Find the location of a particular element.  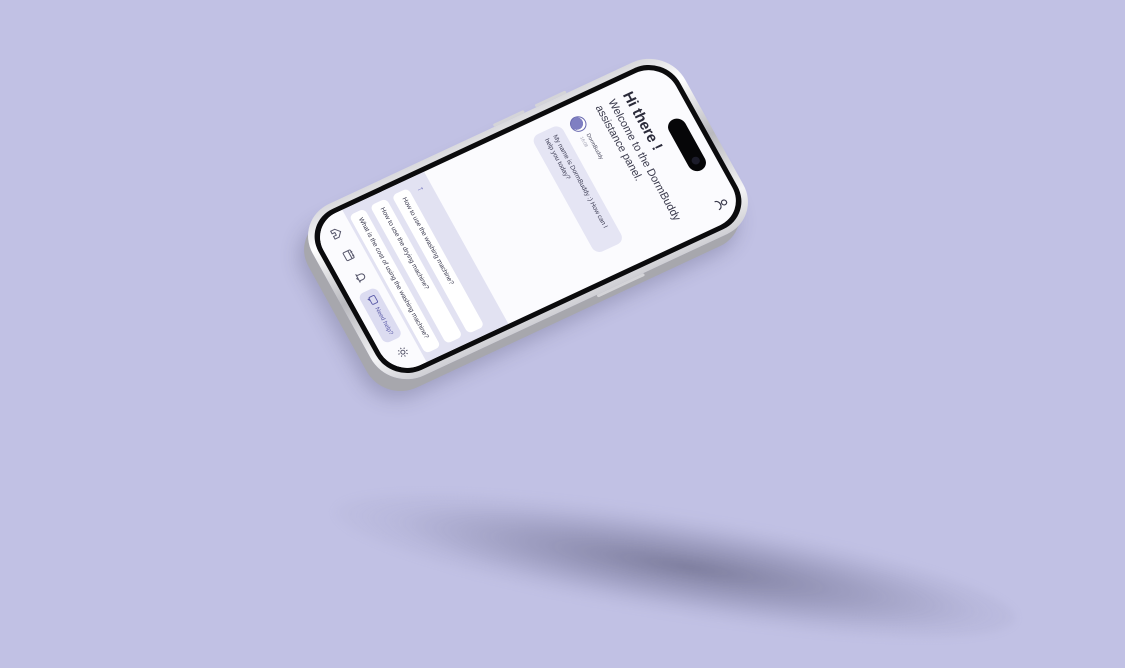

calendar-icon is located at coordinates (347, 256).